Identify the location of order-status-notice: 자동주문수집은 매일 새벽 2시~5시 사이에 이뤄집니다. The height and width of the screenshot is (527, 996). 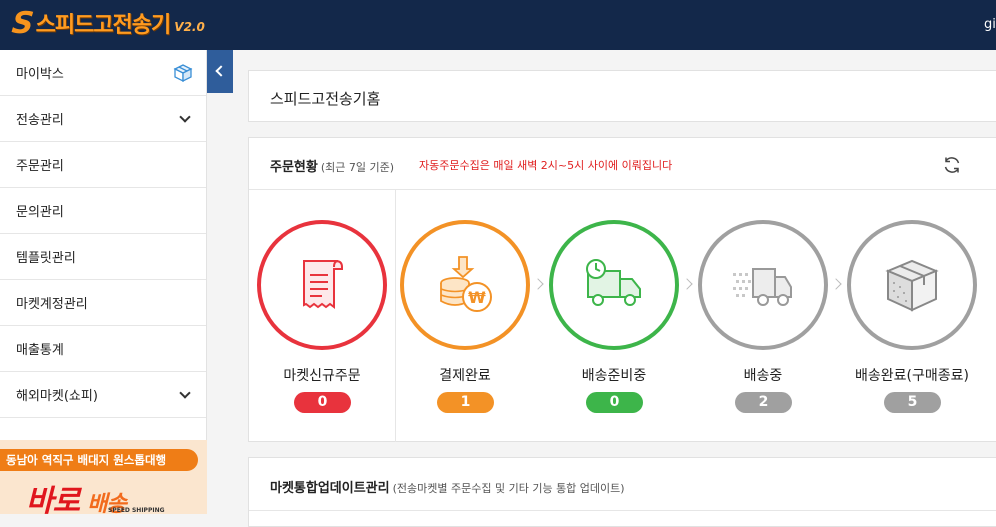
(546, 165).